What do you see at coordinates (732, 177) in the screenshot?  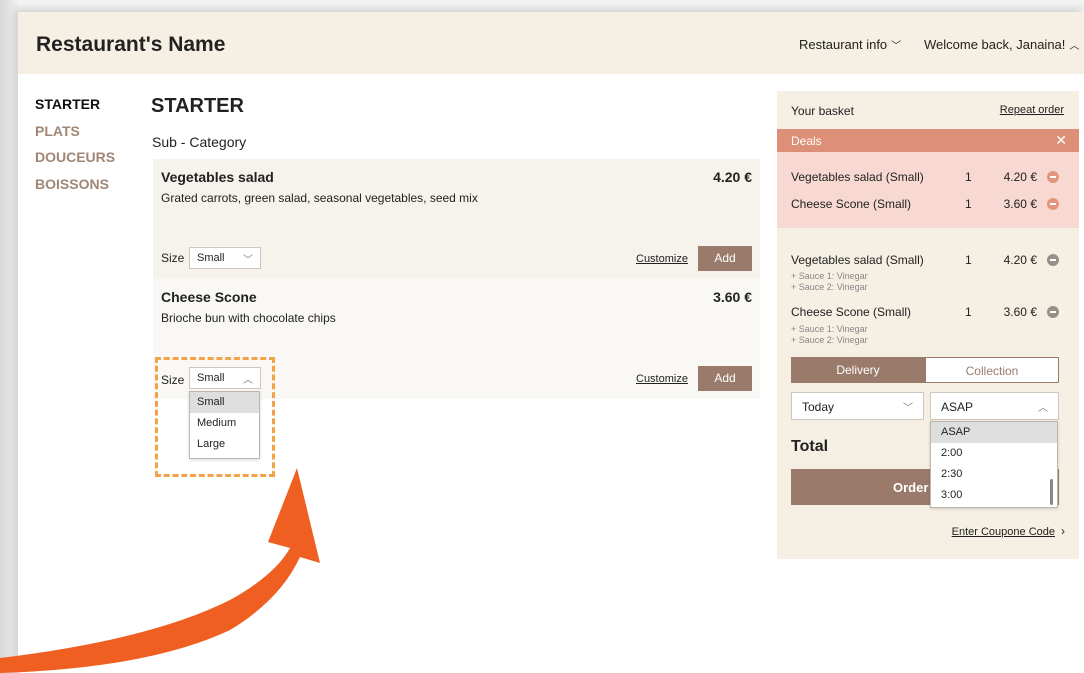 I see `item-price: 4.20 €` at bounding box center [732, 177].